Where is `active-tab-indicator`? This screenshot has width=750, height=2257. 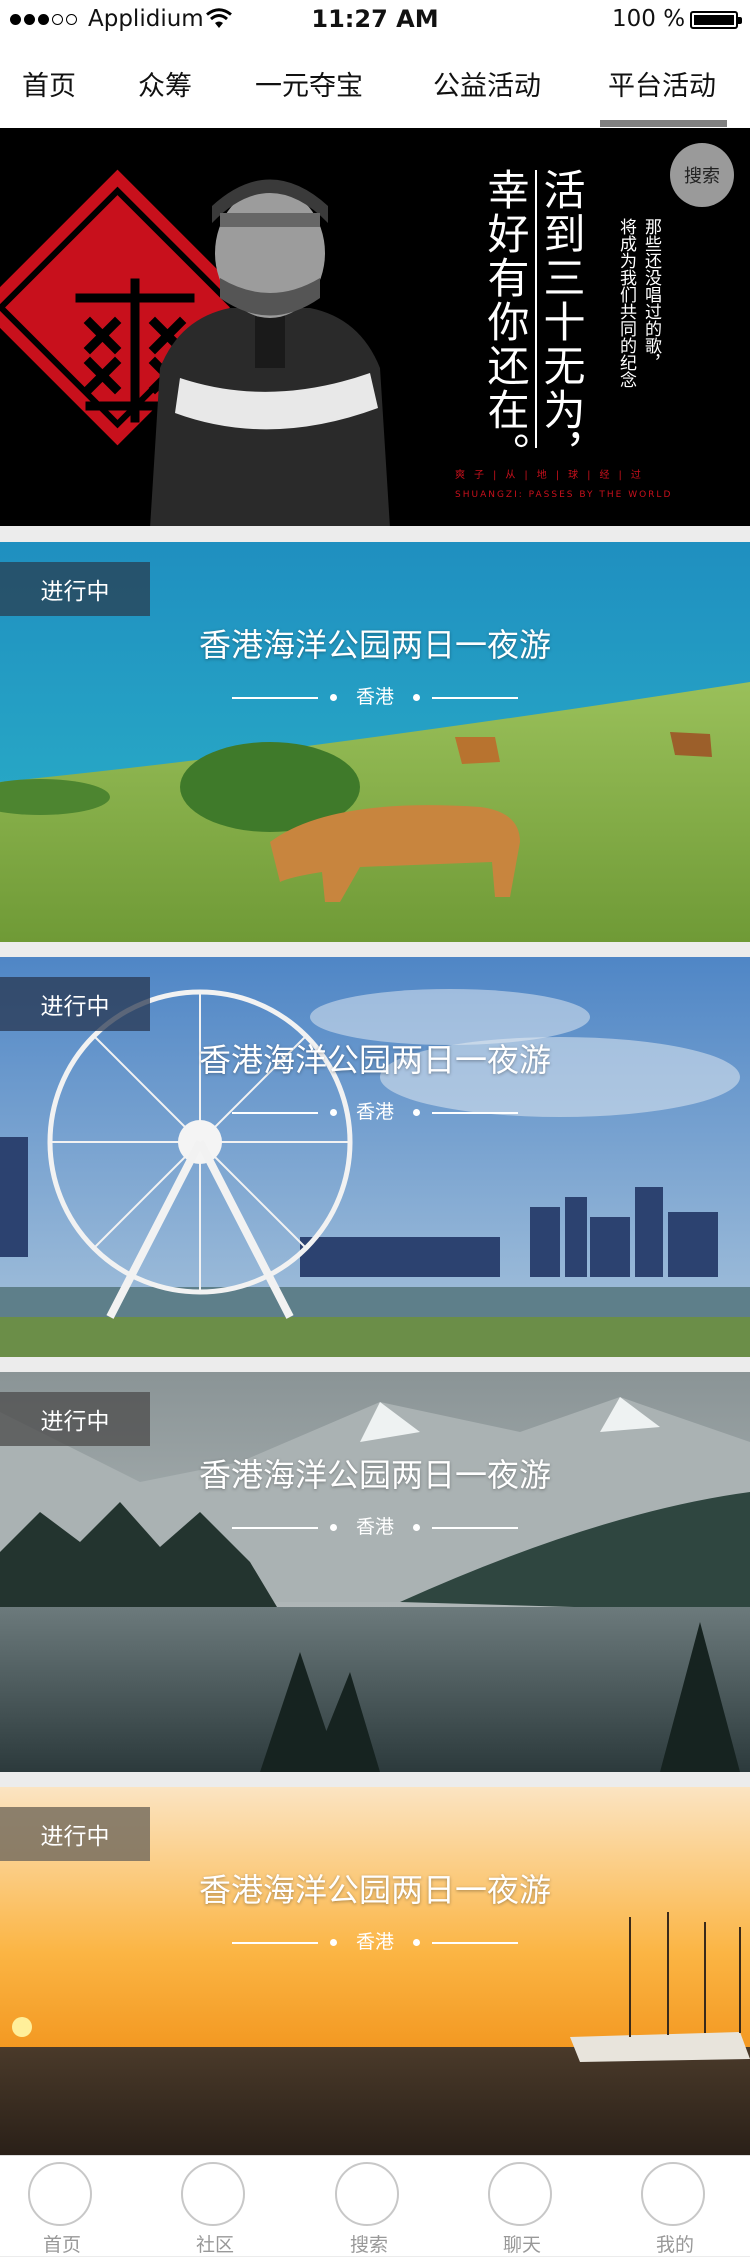
active-tab-indicator is located at coordinates (663, 123).